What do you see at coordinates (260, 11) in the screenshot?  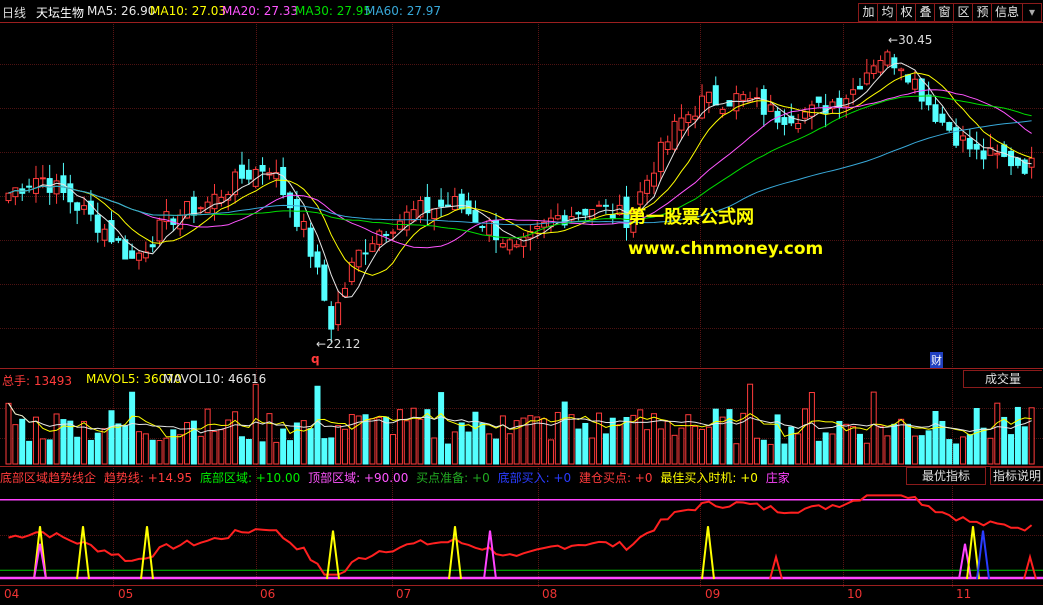 I see `ma20-readout: MA20: 27.33` at bounding box center [260, 11].